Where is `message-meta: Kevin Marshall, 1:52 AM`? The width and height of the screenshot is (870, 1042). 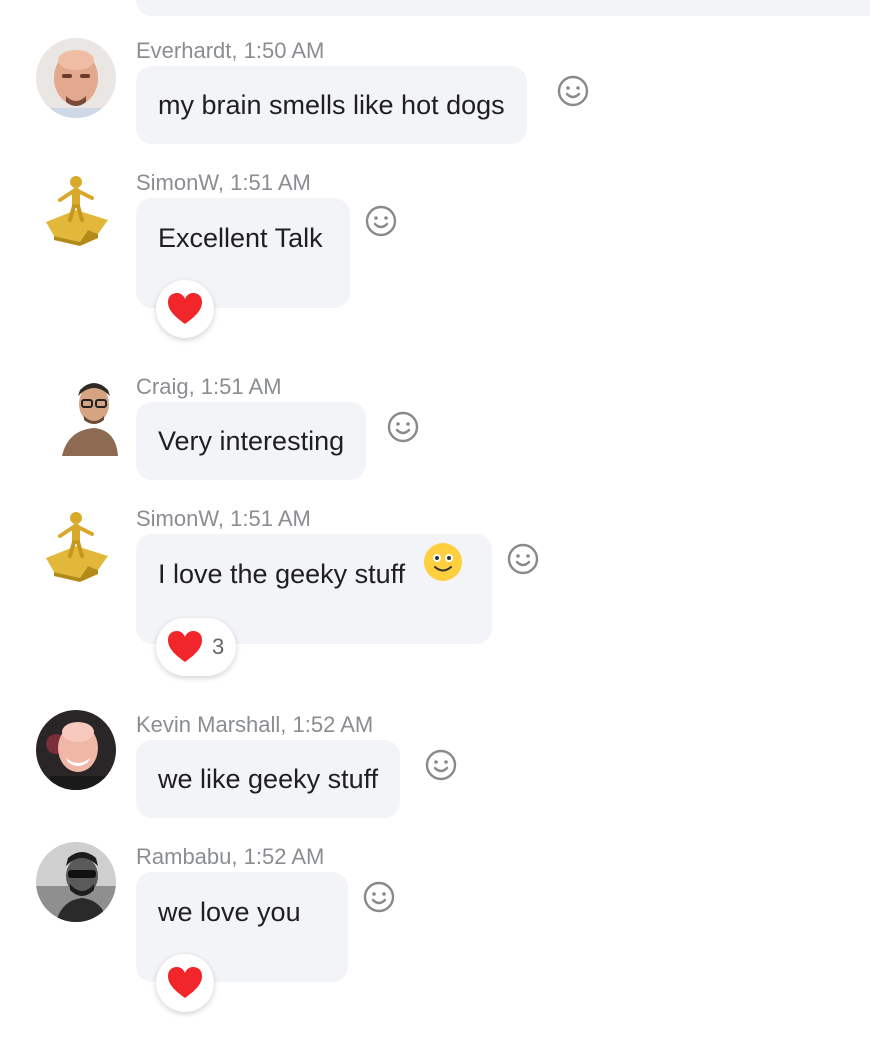
message-meta: Kevin Marshall, 1:52 AM is located at coordinates (255, 724).